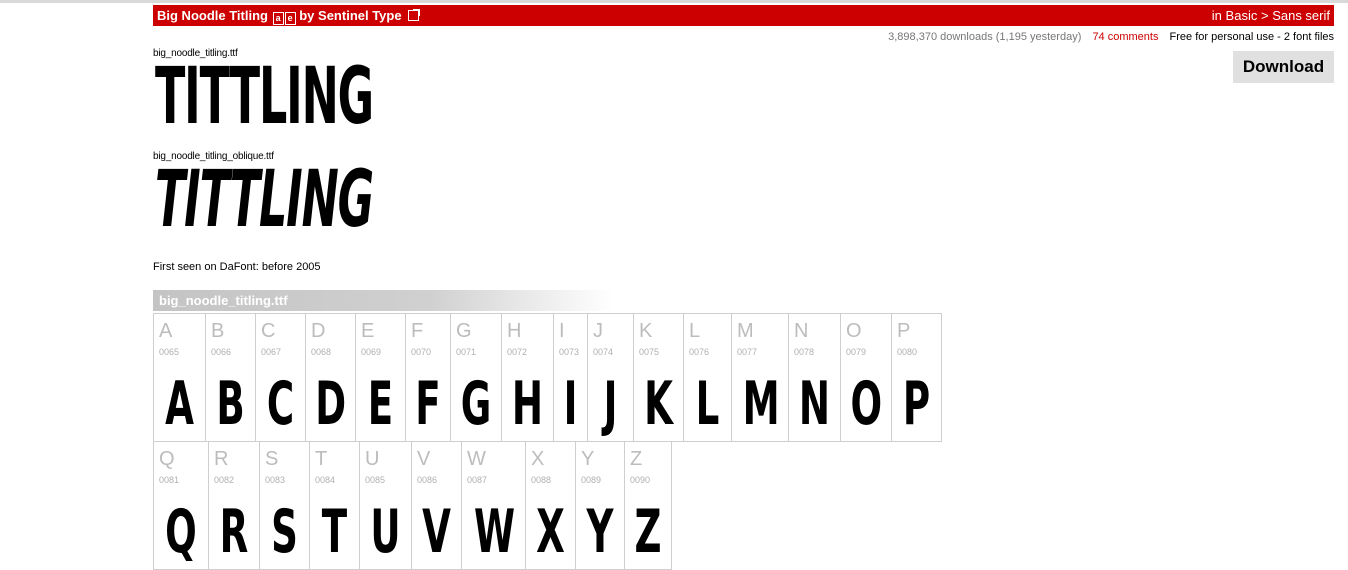 Image resolution: width=1348 pixels, height=570 pixels. Describe the element at coordinates (707, 404) in the screenshot. I see `char-glyph: L` at that location.